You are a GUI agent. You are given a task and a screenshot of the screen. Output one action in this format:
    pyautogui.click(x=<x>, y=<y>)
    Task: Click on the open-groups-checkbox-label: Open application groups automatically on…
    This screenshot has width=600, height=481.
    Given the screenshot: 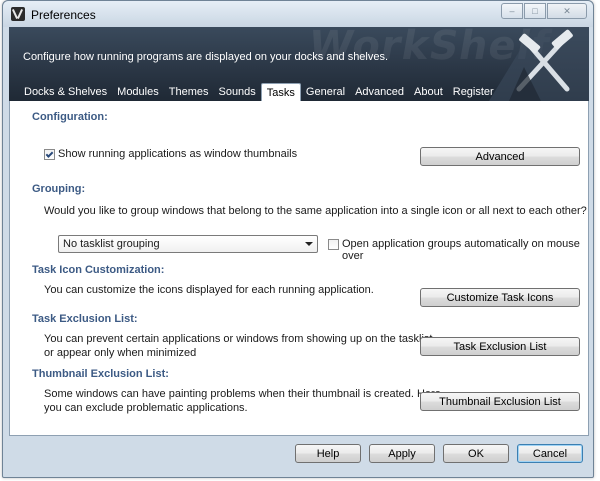 What is the action you would take?
    pyautogui.click(x=465, y=250)
    